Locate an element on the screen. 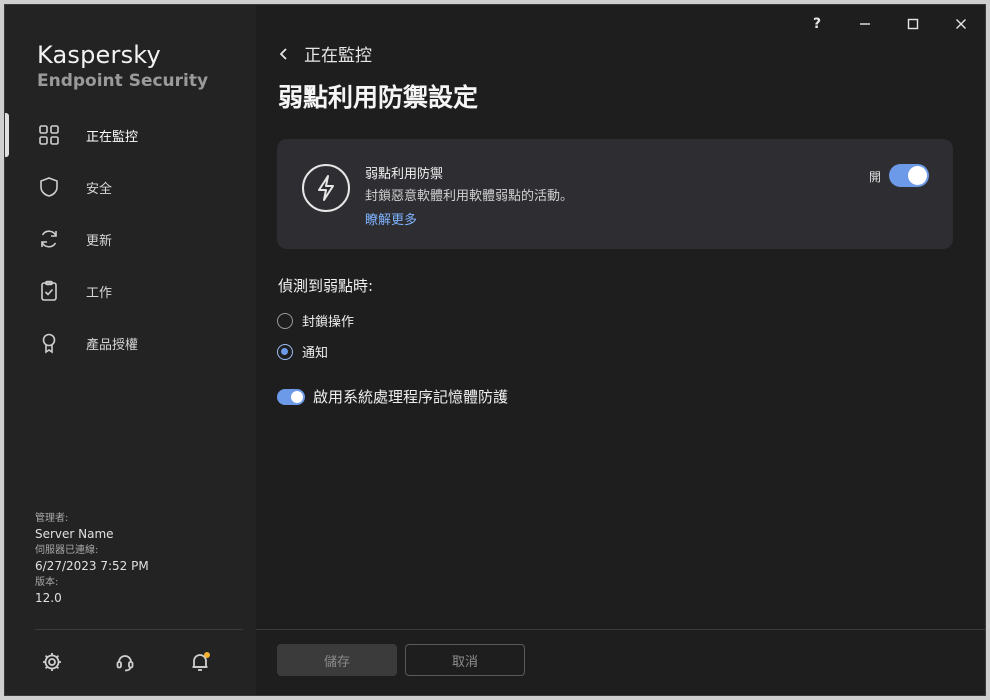 The width and height of the screenshot is (990, 700). chevron-left-icon is located at coordinates (283, 53).